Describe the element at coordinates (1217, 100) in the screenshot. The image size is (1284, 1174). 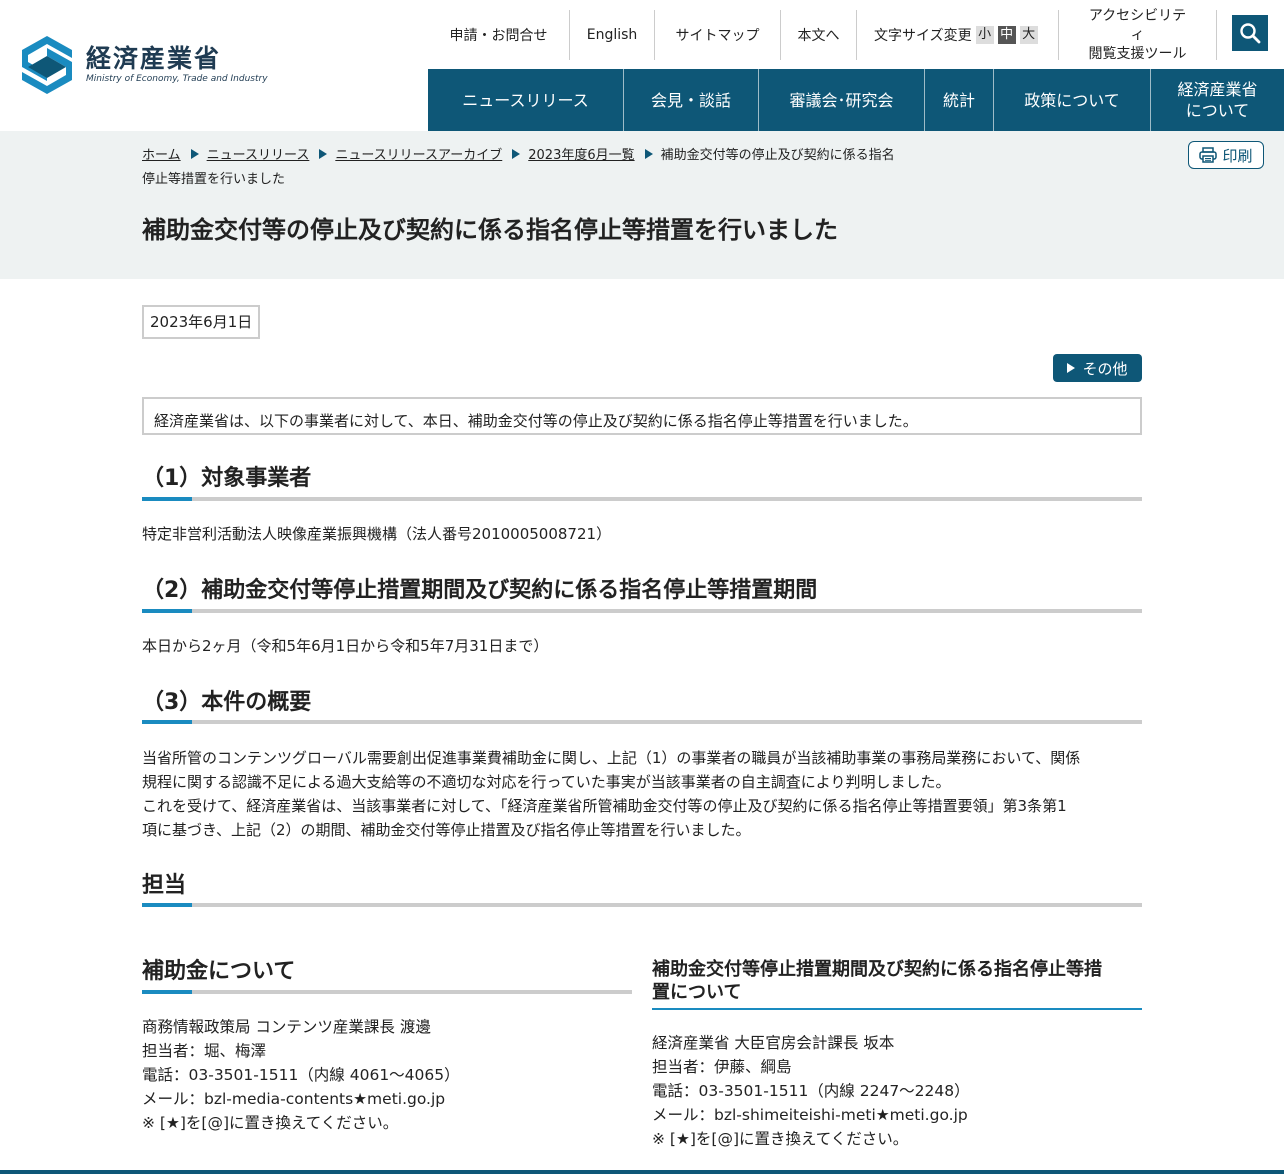
I see `nav-about-meti: 経済産業省 について` at that location.